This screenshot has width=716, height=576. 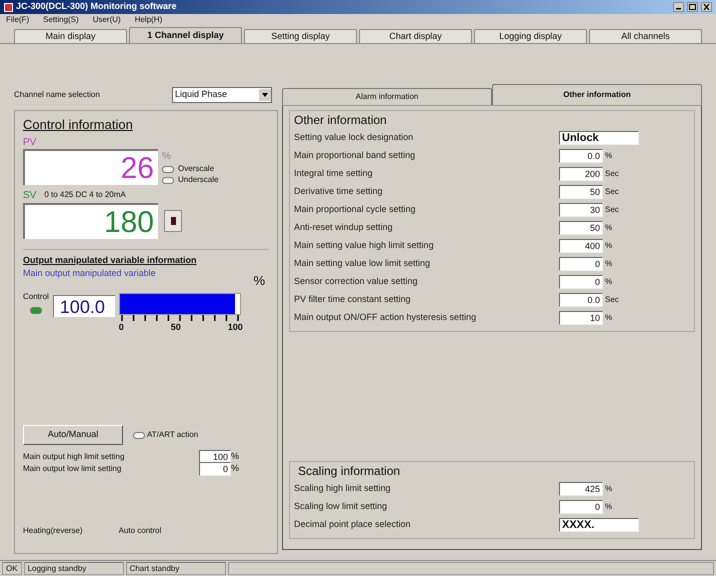 I want to click on setting-label: Main setting value high limit setting, so click(x=364, y=245).